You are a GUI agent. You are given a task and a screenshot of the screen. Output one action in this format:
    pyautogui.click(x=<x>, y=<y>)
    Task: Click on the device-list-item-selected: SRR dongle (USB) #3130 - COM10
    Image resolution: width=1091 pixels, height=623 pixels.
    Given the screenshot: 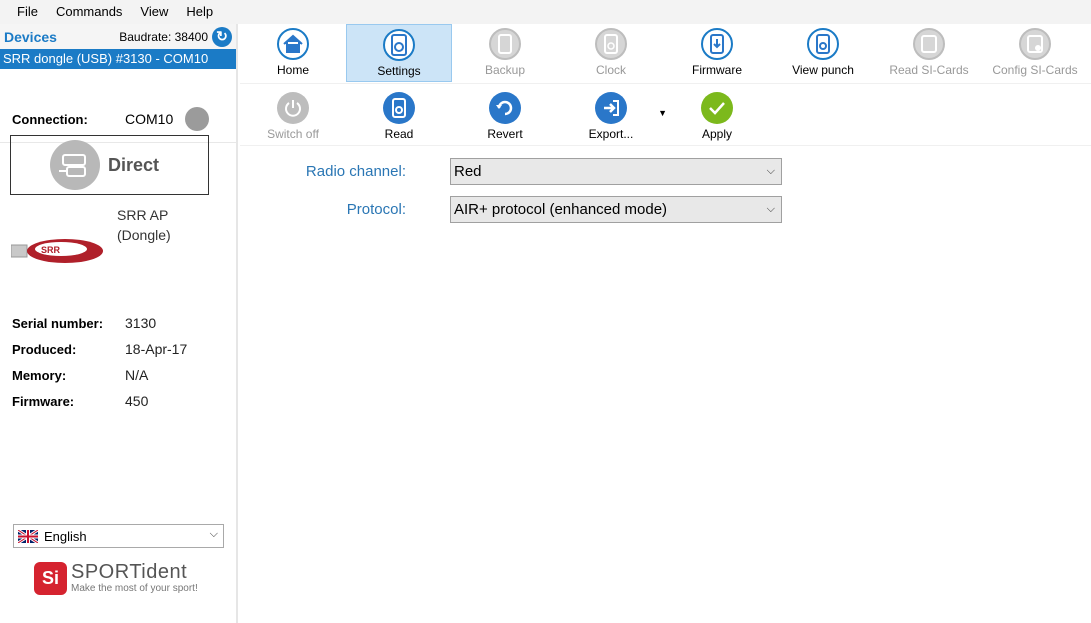 What is the action you would take?
    pyautogui.click(x=118, y=59)
    